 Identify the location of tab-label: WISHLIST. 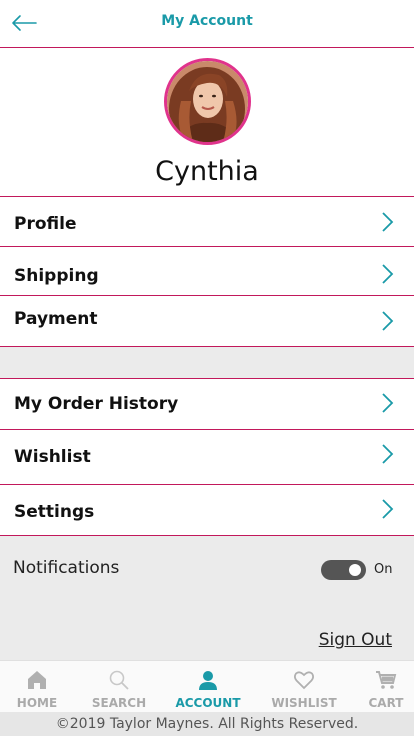
(304, 703).